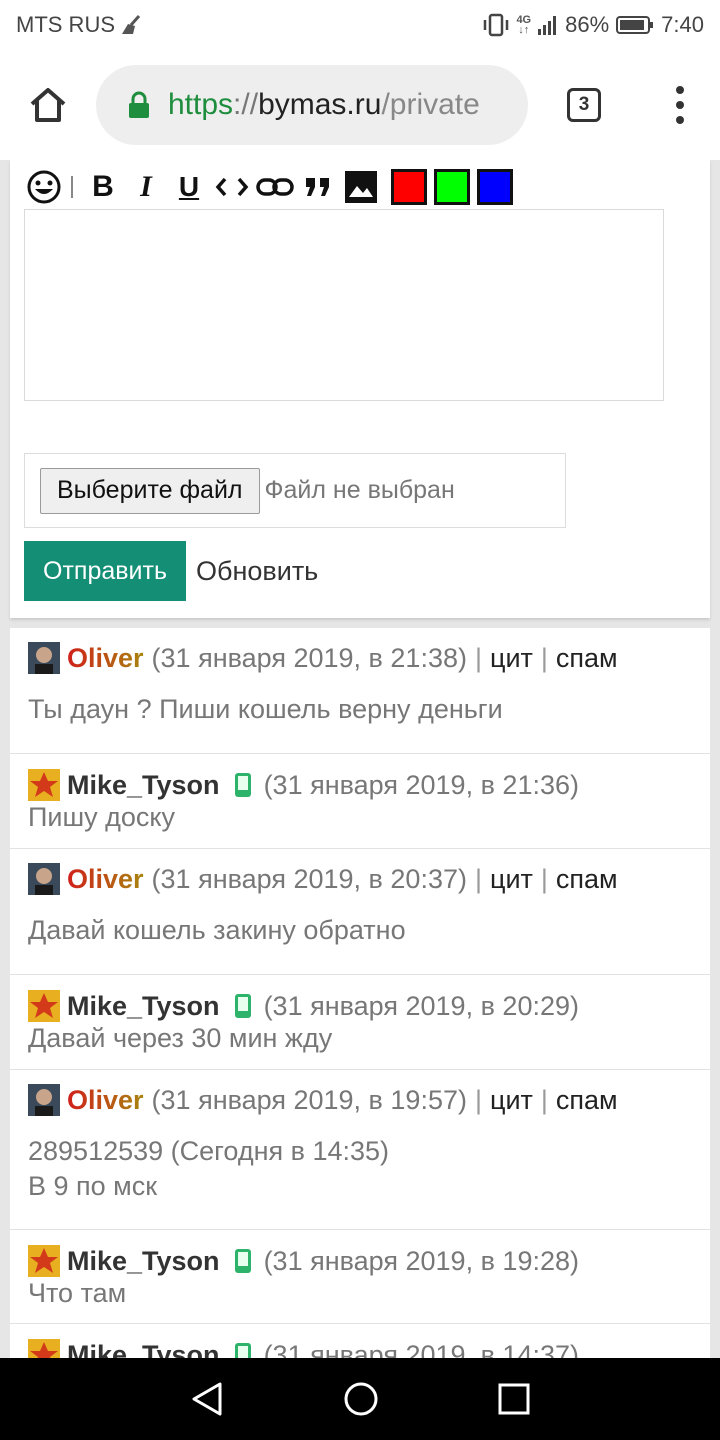 This screenshot has height=1440, width=720. Describe the element at coordinates (309, 1099) in the screenshot. I see `message-date: (31 января 2019, в 19:57)` at that location.